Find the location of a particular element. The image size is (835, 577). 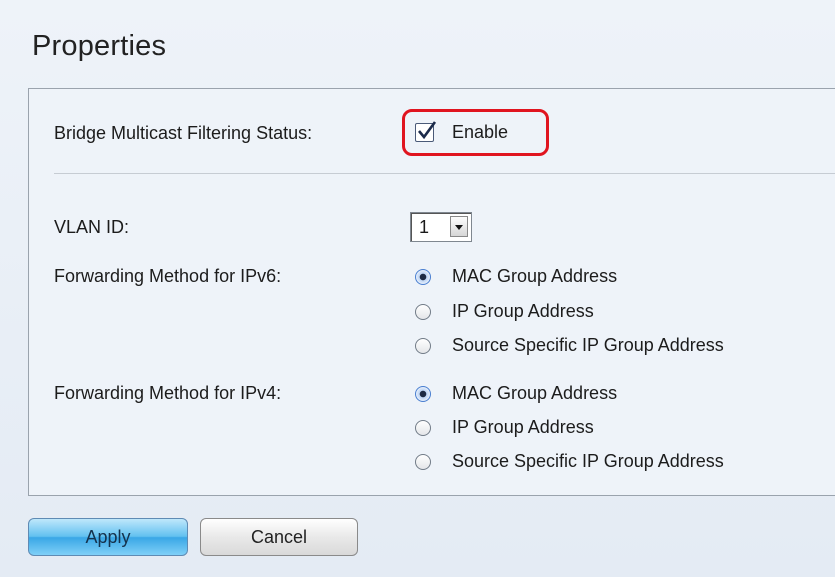

ipv6-option-ip-group-label: IP Group Address is located at coordinates (523, 311).